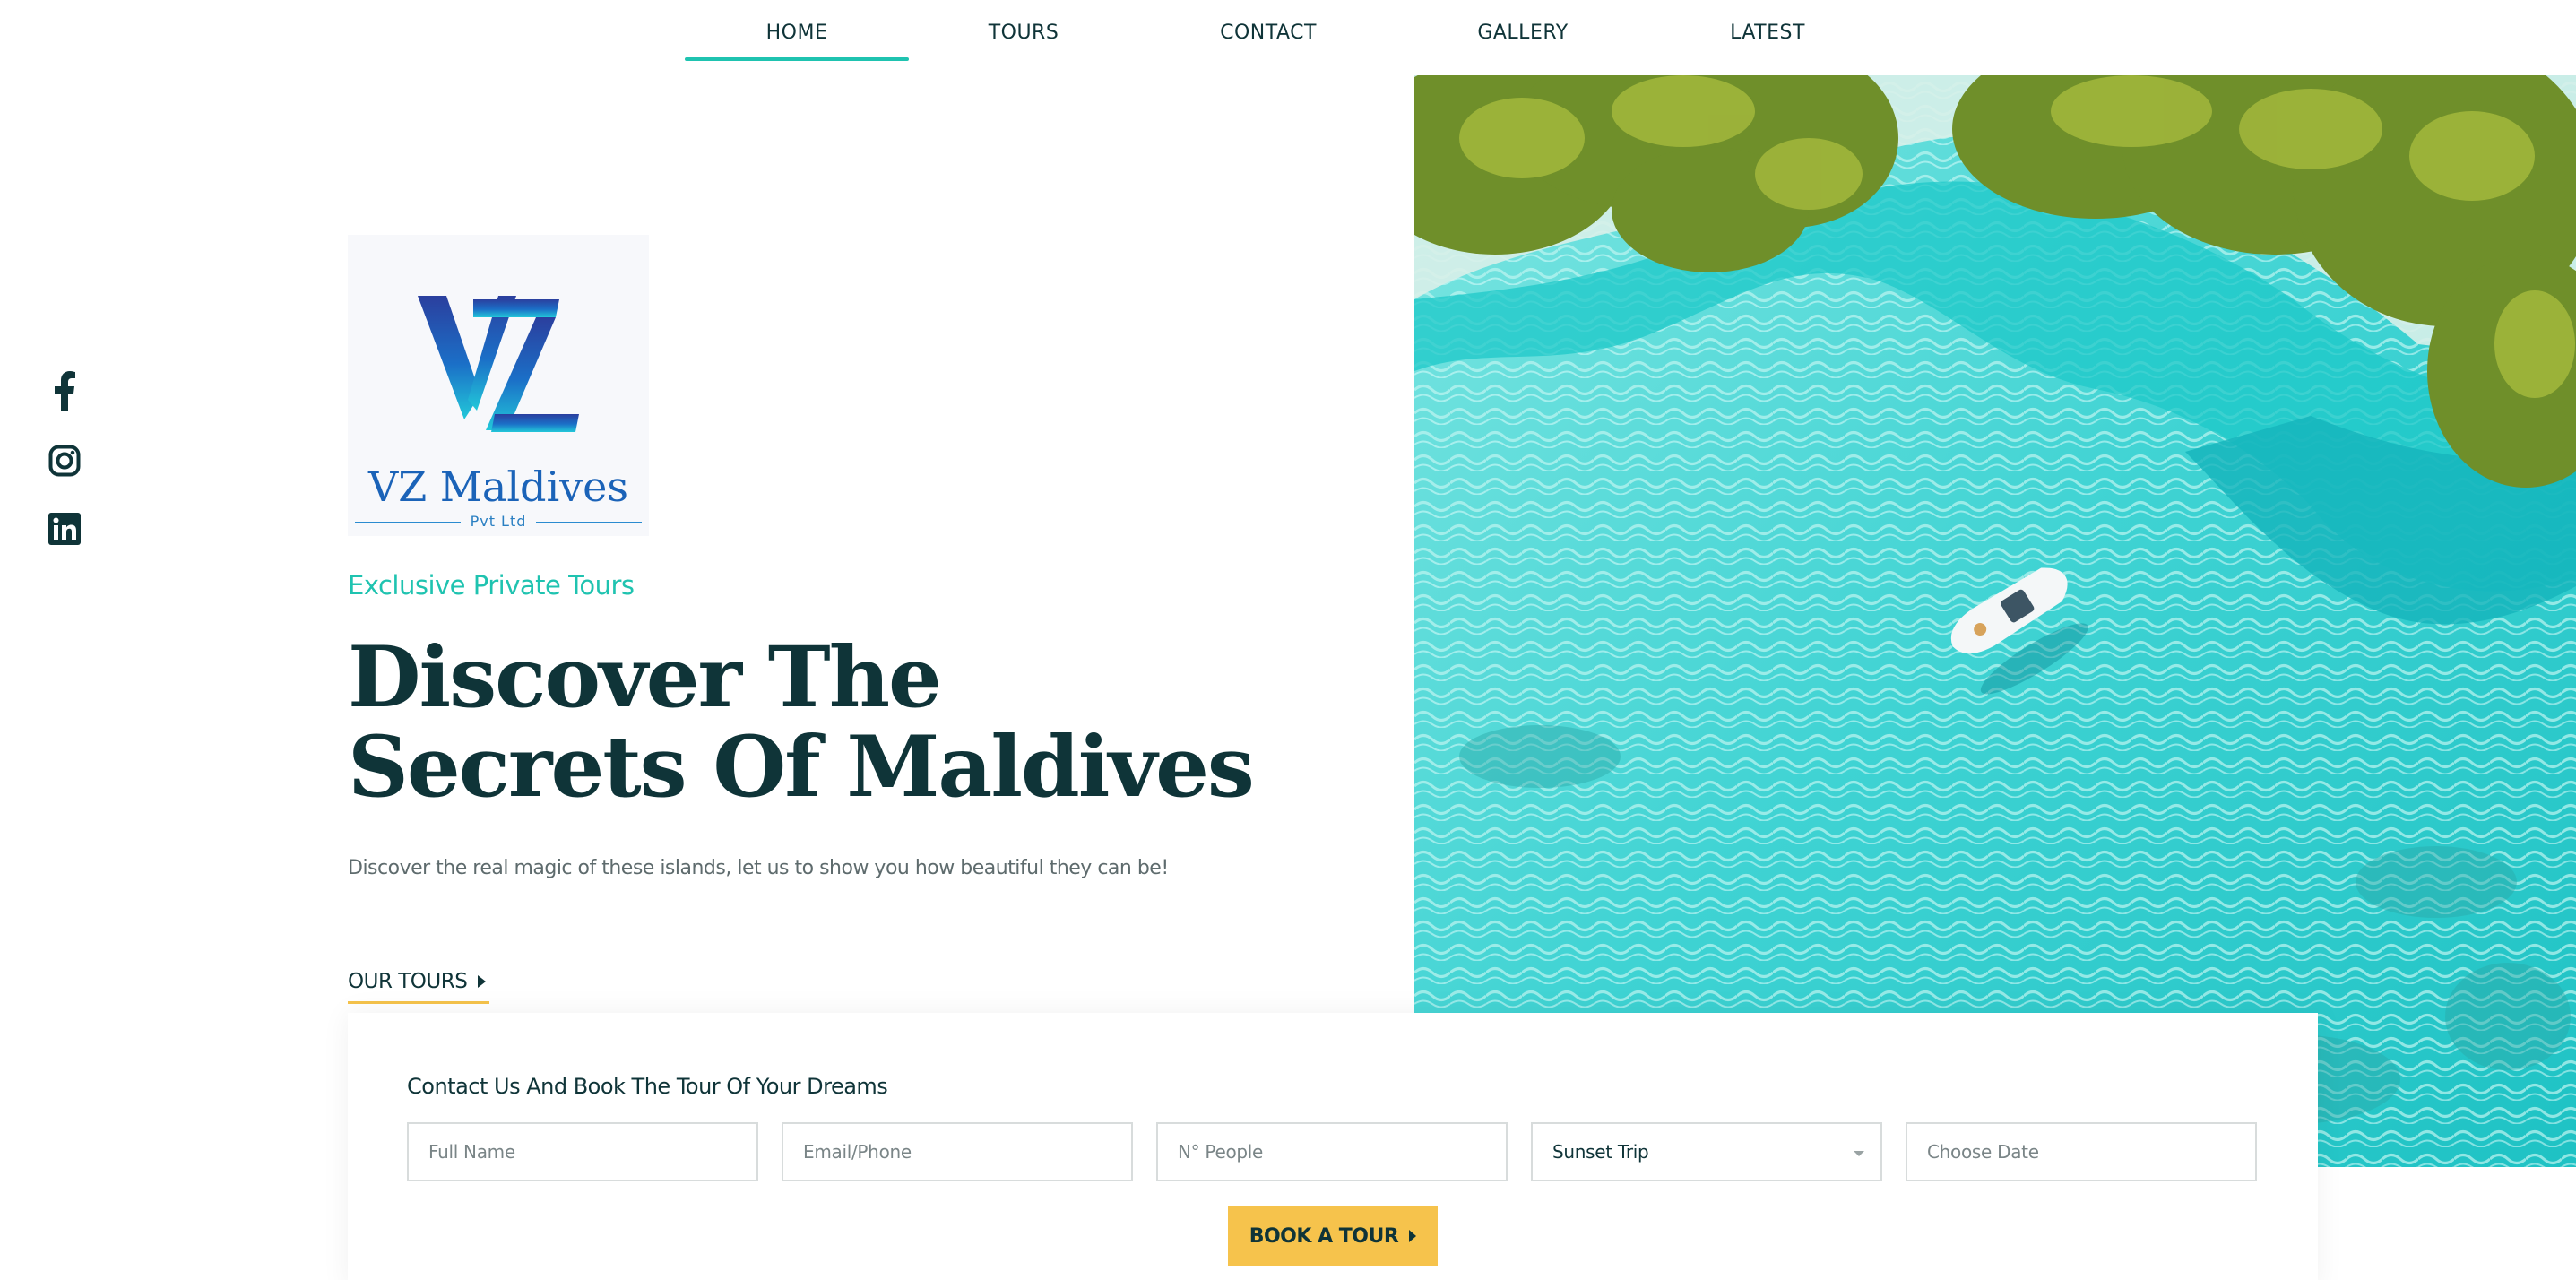 This screenshot has height=1280, width=2576. Describe the element at coordinates (2081, 1152) in the screenshot. I see `date-input: Choose Date` at that location.